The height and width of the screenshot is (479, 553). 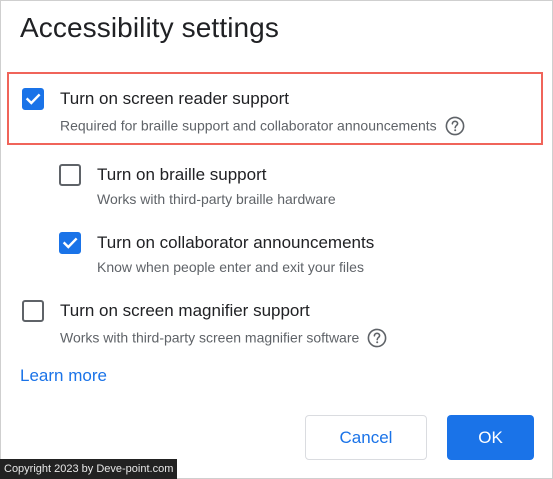 I want to click on screen-magnifier-label: Turn on screen magnifier support, so click(x=185, y=310).